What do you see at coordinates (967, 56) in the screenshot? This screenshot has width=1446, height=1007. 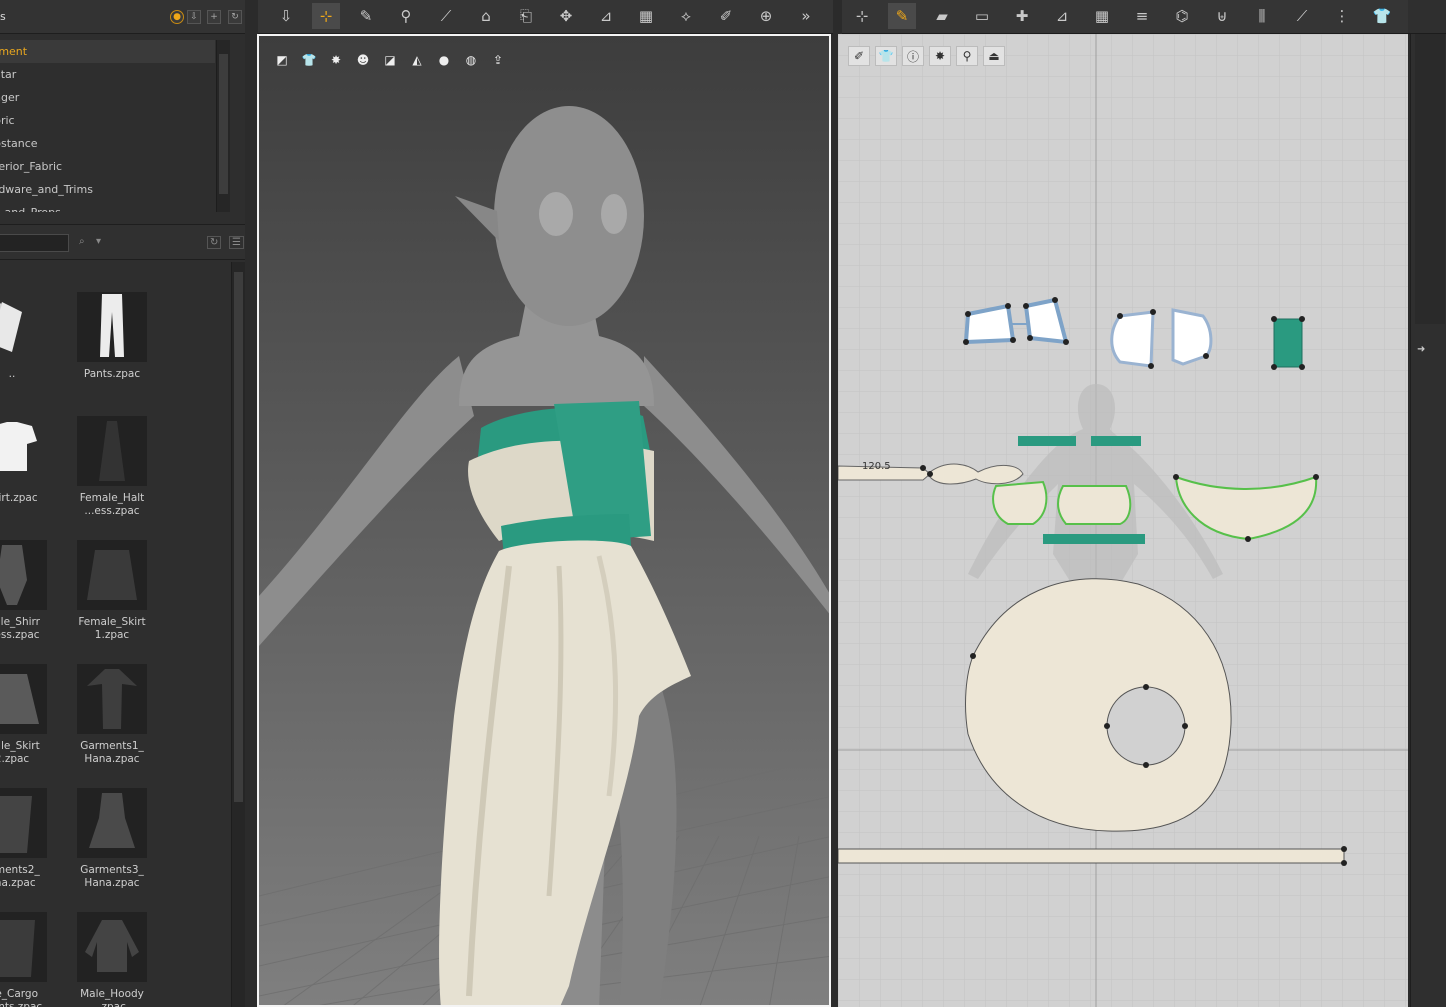 I see `avatar-silhouette-icon: ⚲` at bounding box center [967, 56].